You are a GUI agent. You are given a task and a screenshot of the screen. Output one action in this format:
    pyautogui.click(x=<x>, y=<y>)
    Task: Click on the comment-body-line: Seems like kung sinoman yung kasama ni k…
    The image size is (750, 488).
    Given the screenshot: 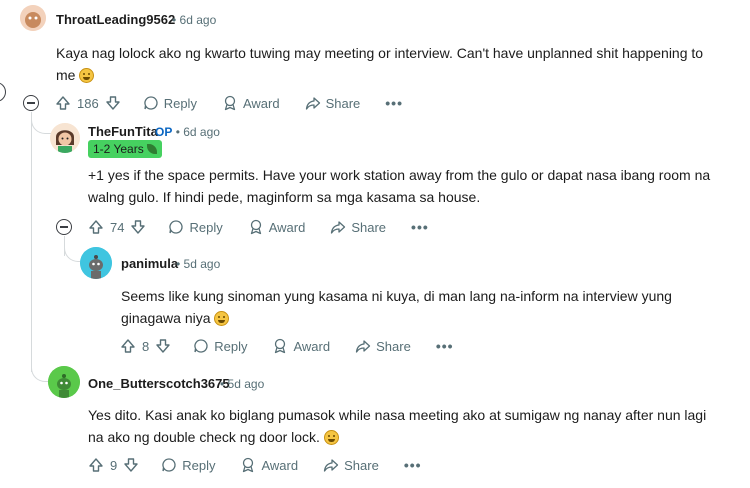 What is the action you would take?
    pyautogui.click(x=396, y=296)
    